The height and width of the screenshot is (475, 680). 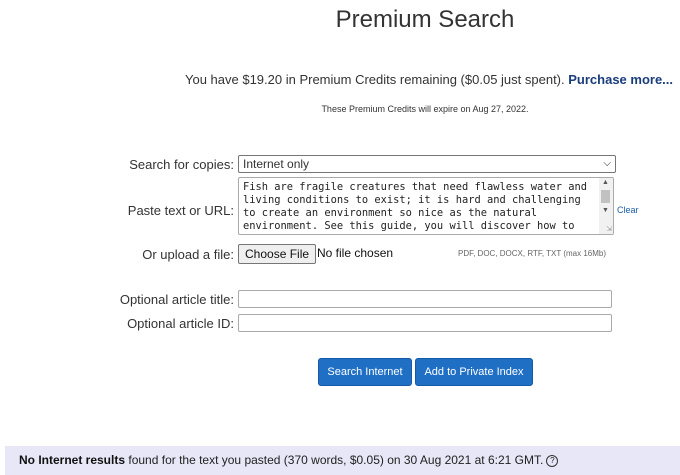 I want to click on search-for-label: Search for copies:, so click(x=181, y=164).